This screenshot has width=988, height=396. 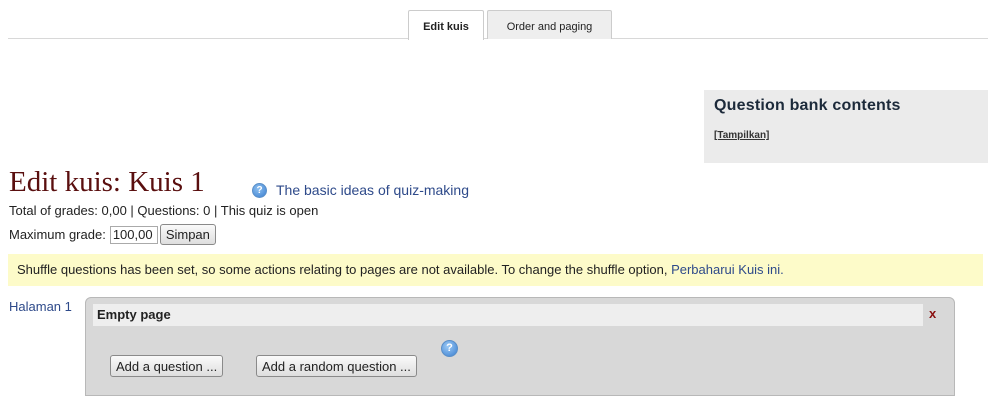 I want to click on max-grade-form: Maximum grade: Simpan, so click(x=112, y=234).